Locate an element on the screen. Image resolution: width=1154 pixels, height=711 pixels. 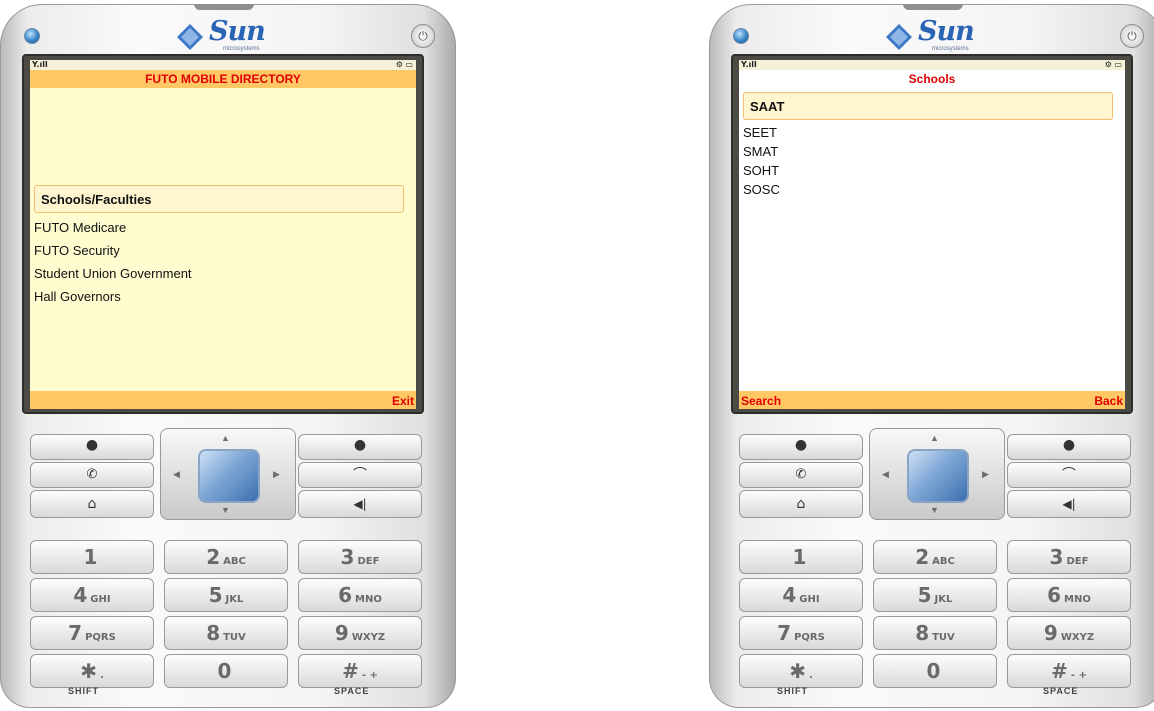
key-digit: 8 is located at coordinates (213, 633).